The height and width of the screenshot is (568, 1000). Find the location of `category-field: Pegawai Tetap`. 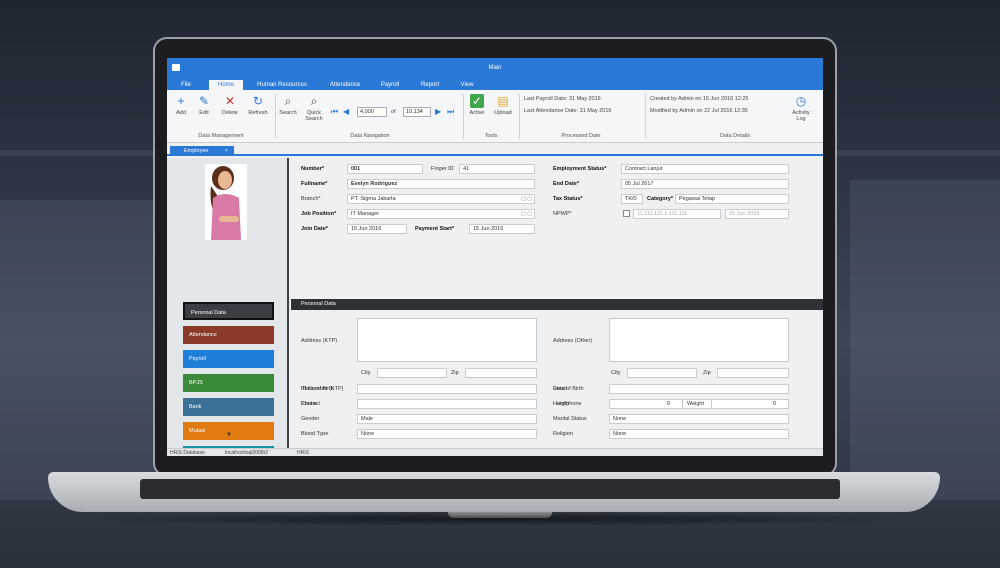

category-field: Pegawai Tetap is located at coordinates (732, 199).